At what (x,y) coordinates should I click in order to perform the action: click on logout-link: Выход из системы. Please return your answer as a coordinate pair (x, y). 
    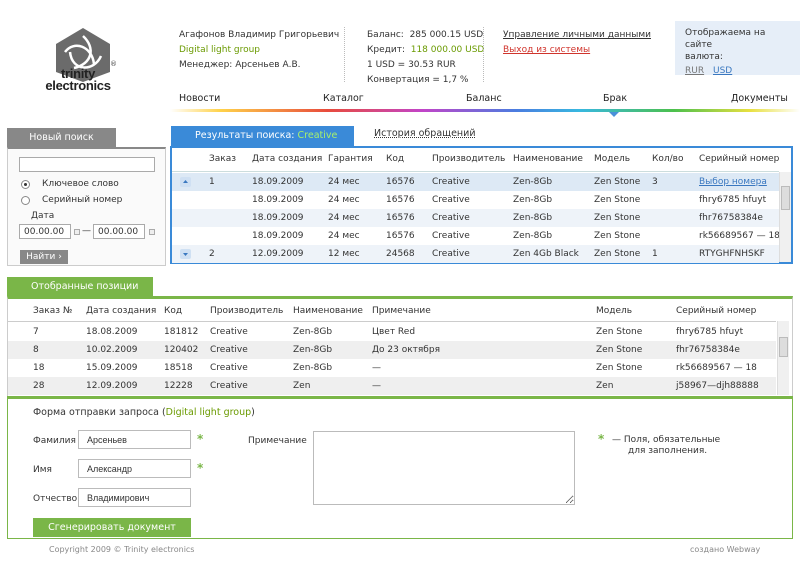
    Looking at the image, I should click on (577, 50).